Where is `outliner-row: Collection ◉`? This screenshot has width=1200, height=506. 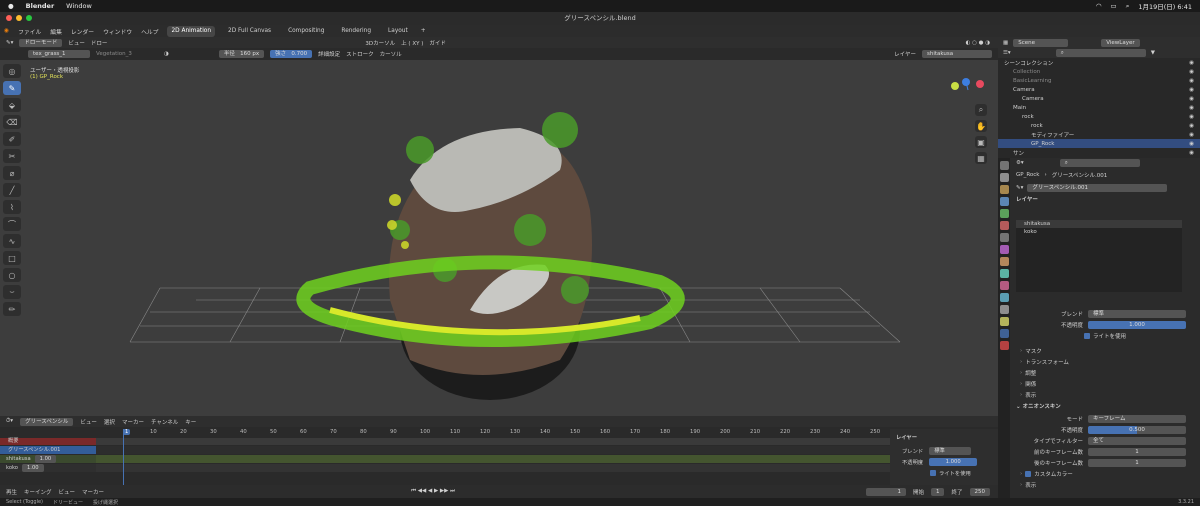
outliner-row: Collection ◉ is located at coordinates (1099, 71).